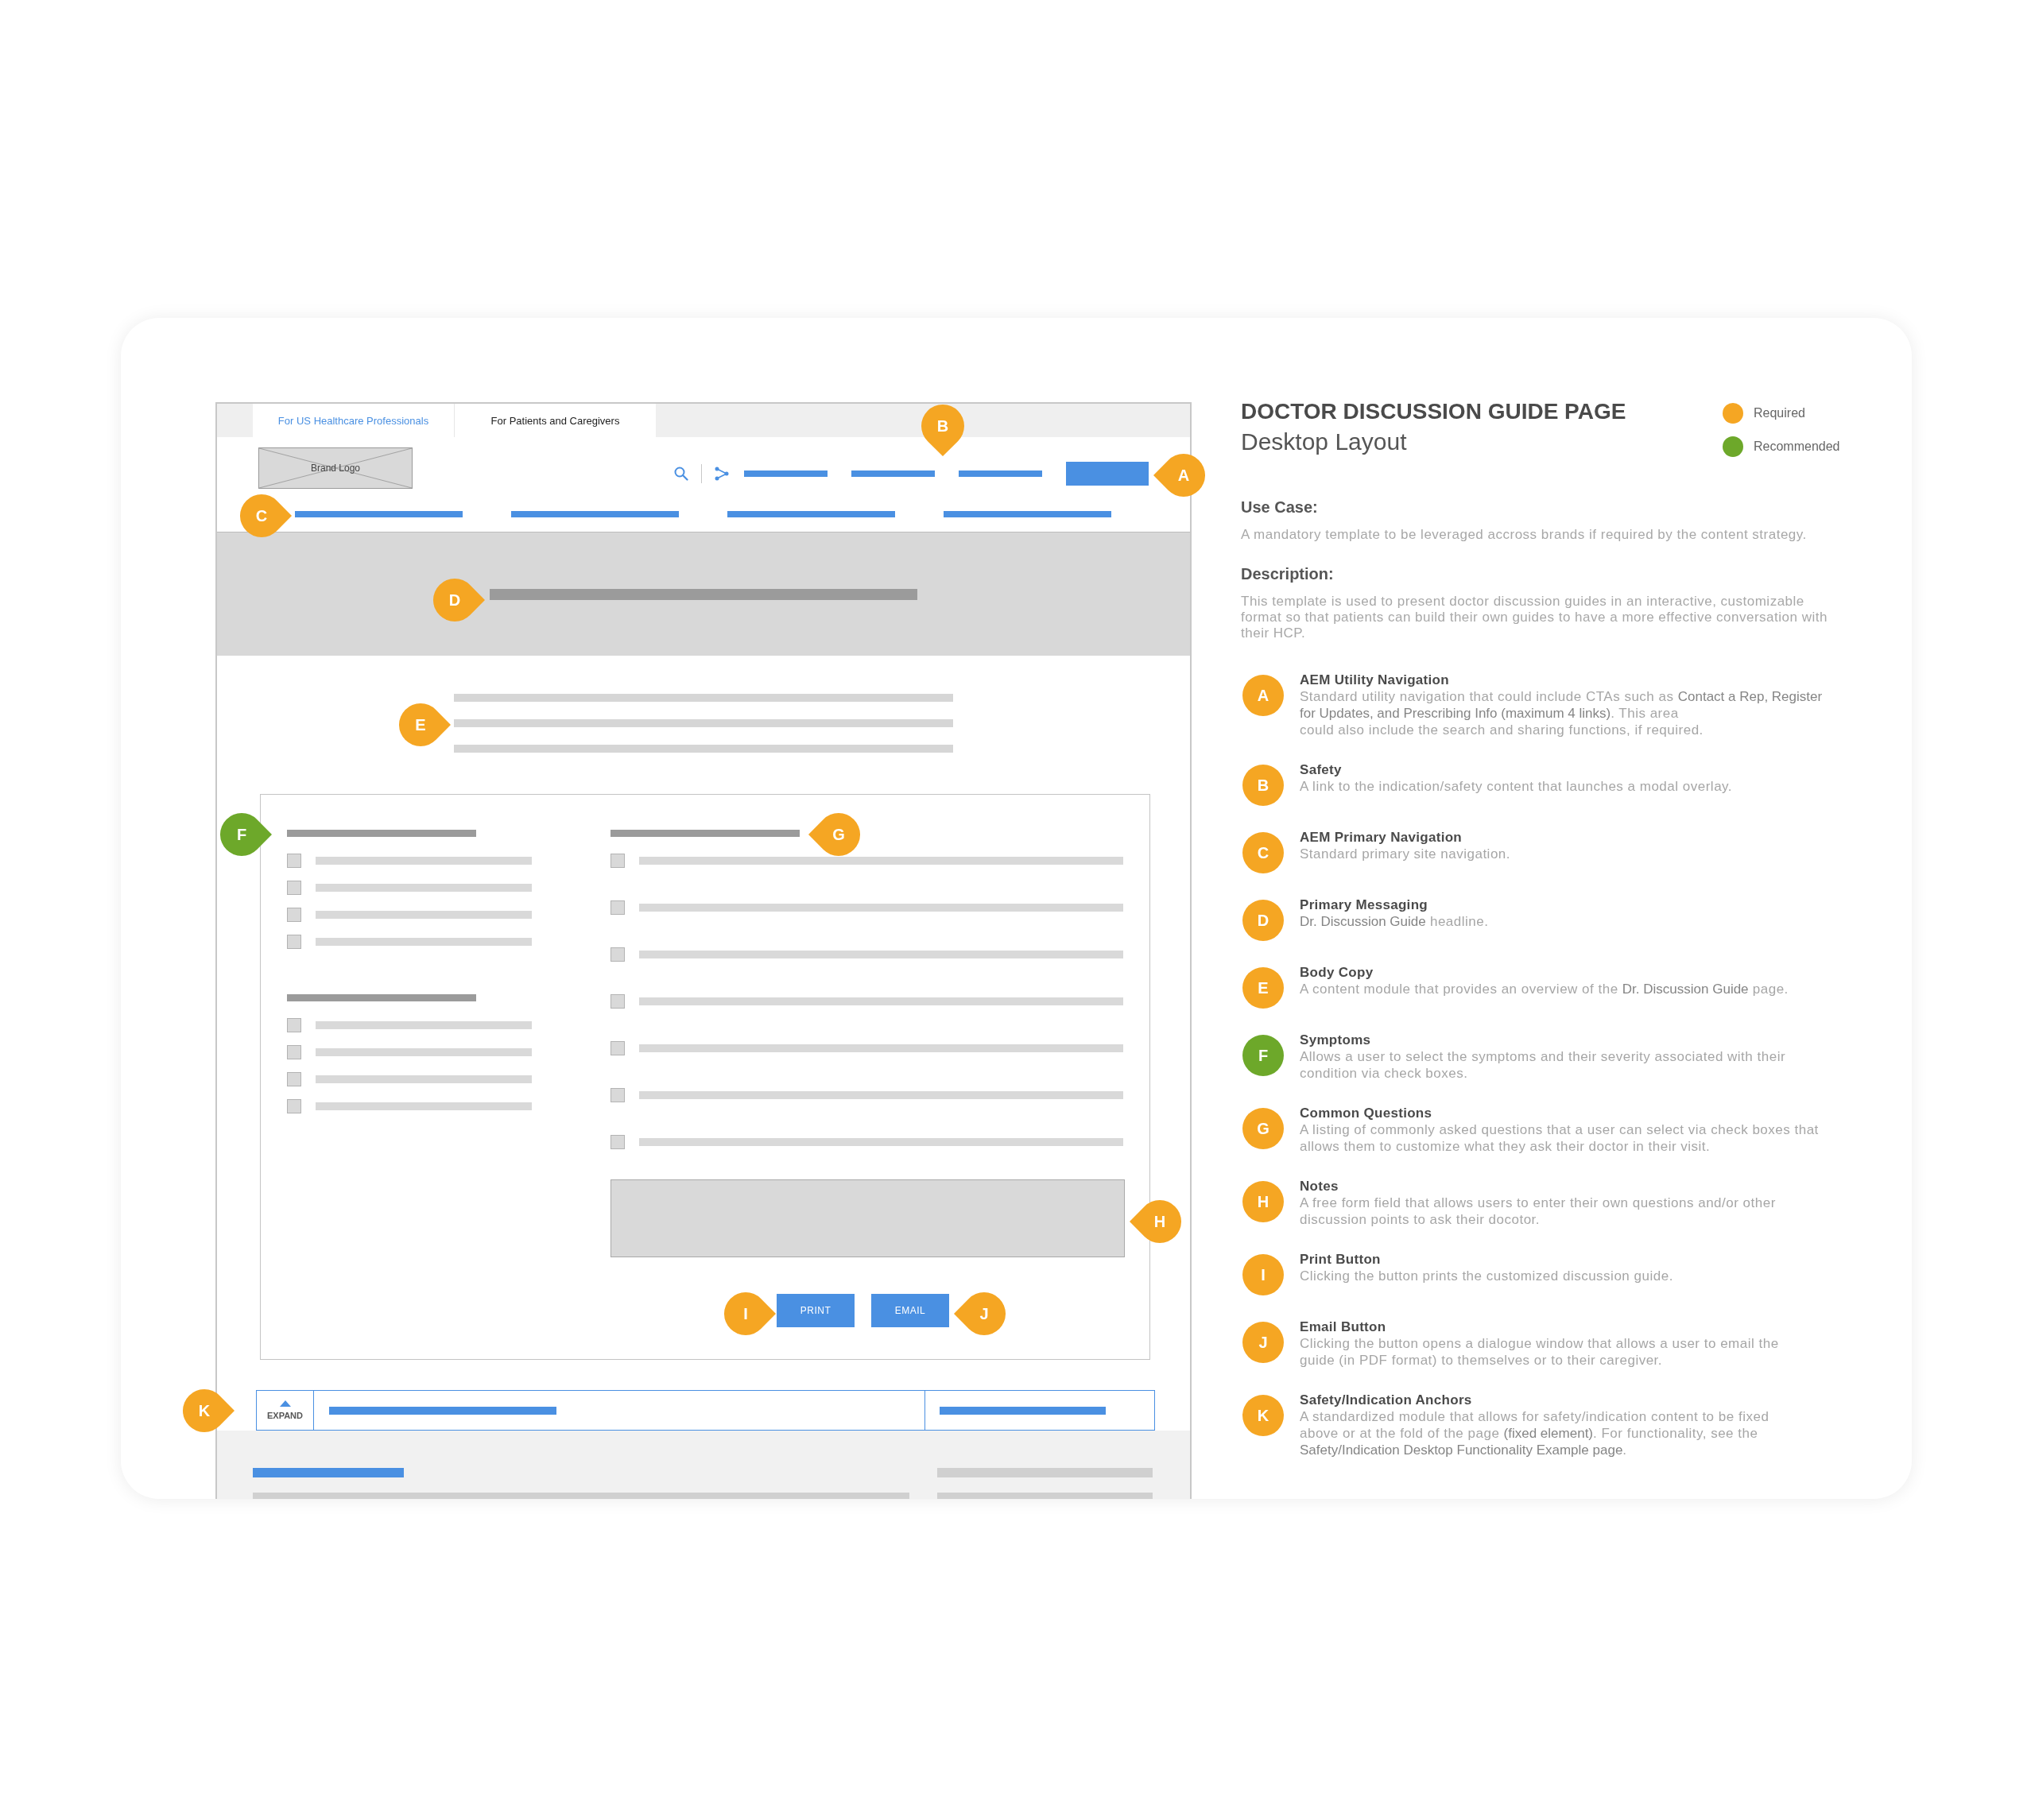 The width and height of the screenshot is (2035, 1820). Describe the element at coordinates (1337, 972) in the screenshot. I see `annotation-title: Body Copy` at that location.